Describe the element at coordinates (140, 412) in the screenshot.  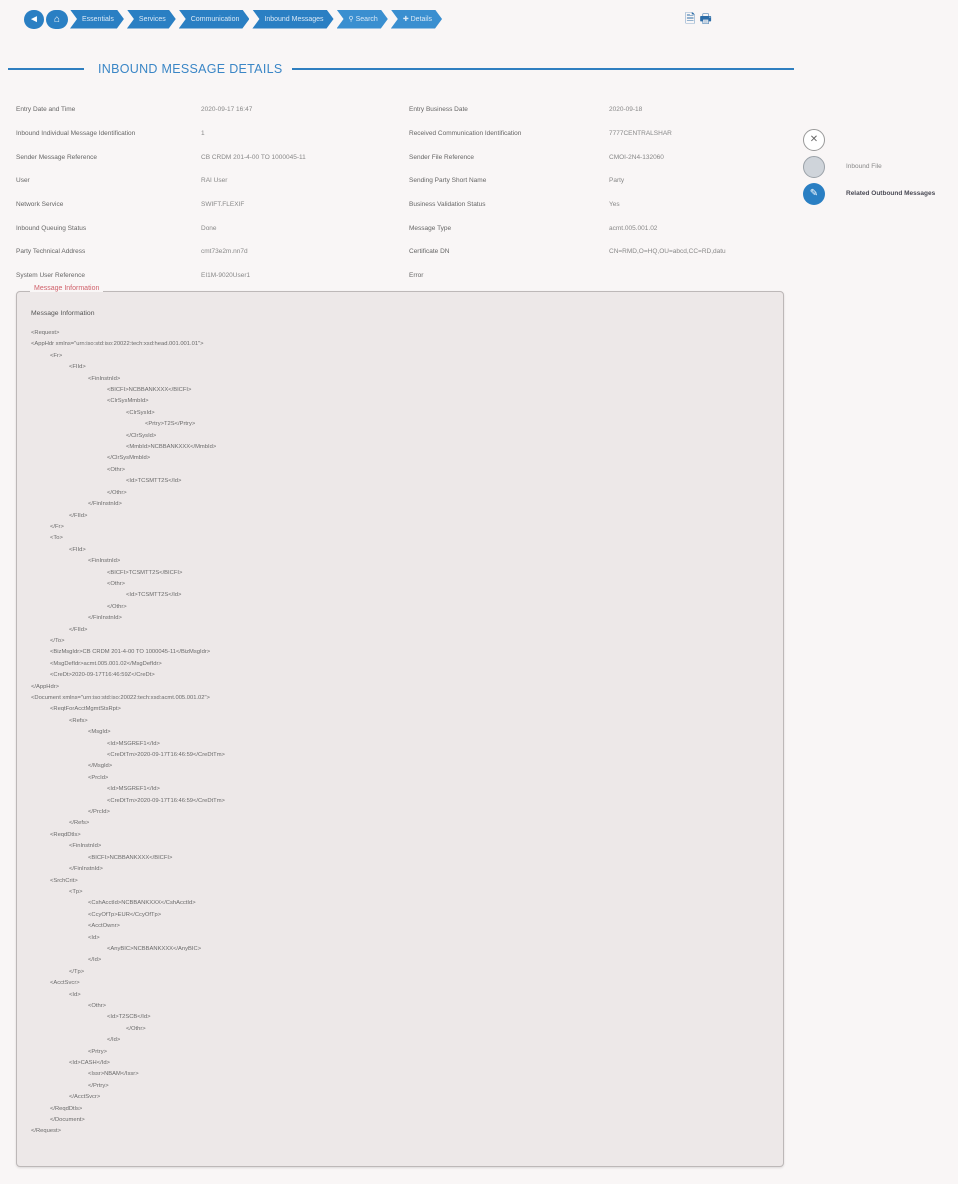
I see `xml-line: <ClrSysId>` at that location.